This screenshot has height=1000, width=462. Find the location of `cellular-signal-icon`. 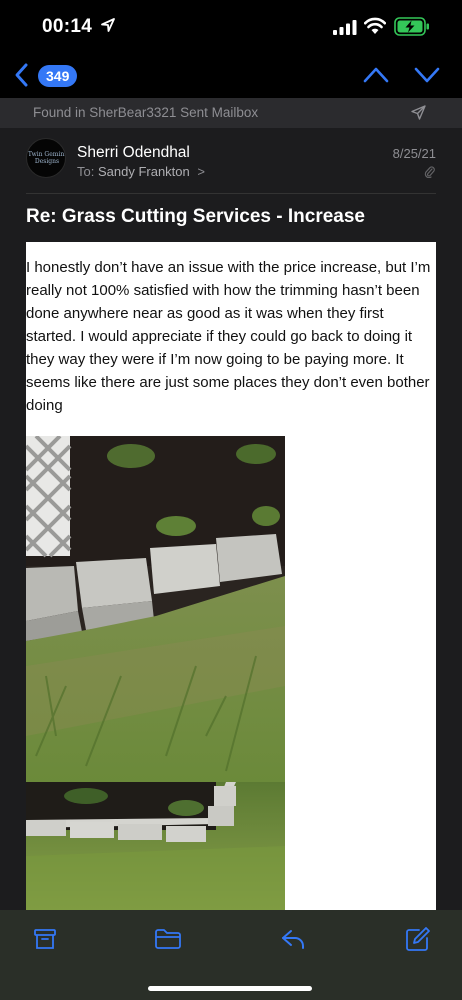

cellular-signal-icon is located at coordinates (345, 27).